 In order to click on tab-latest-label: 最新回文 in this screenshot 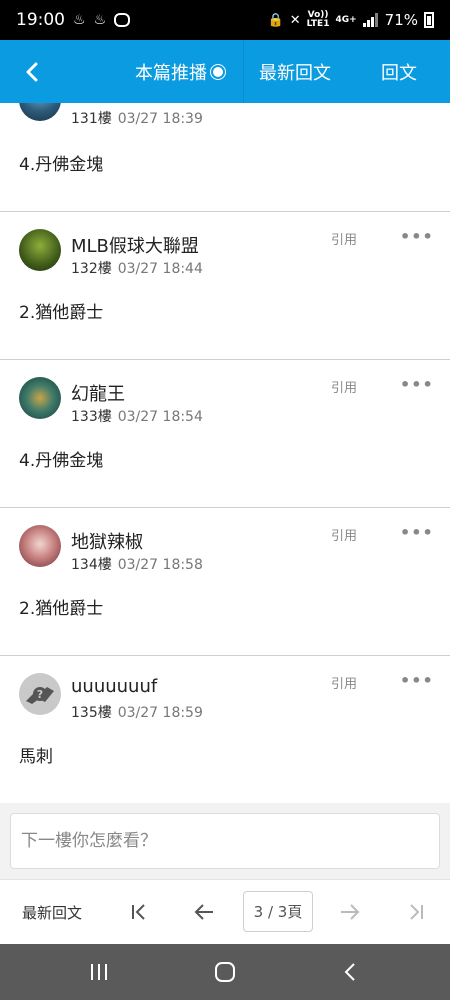, I will do `click(295, 73)`.